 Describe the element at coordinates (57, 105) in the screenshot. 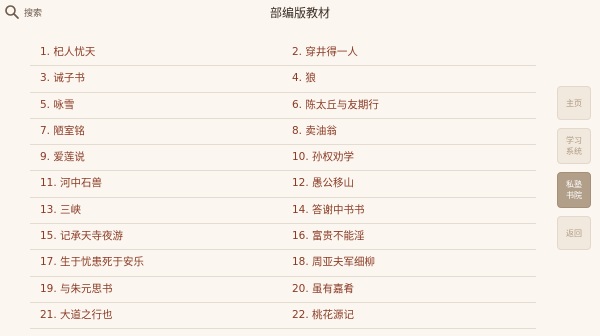

I see `lesson-item: 5. 咏雪` at that location.